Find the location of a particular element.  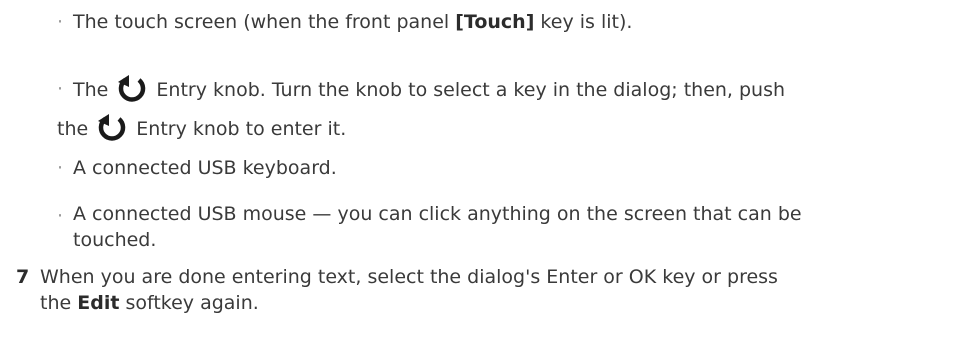

text-span: softkey again. is located at coordinates (189, 303).